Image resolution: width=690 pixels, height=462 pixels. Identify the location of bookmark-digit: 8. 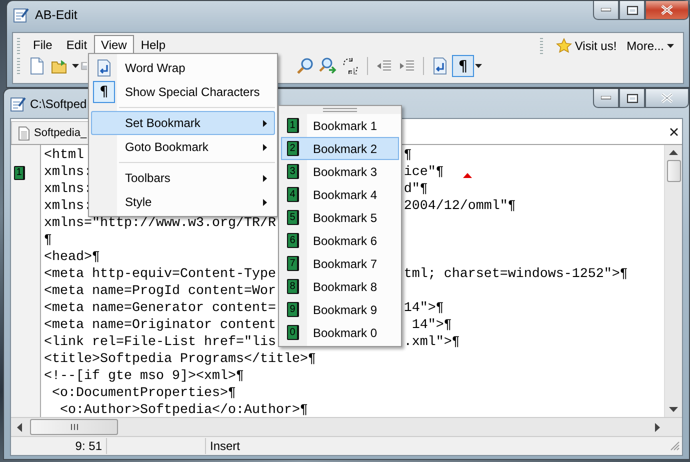
(293, 286).